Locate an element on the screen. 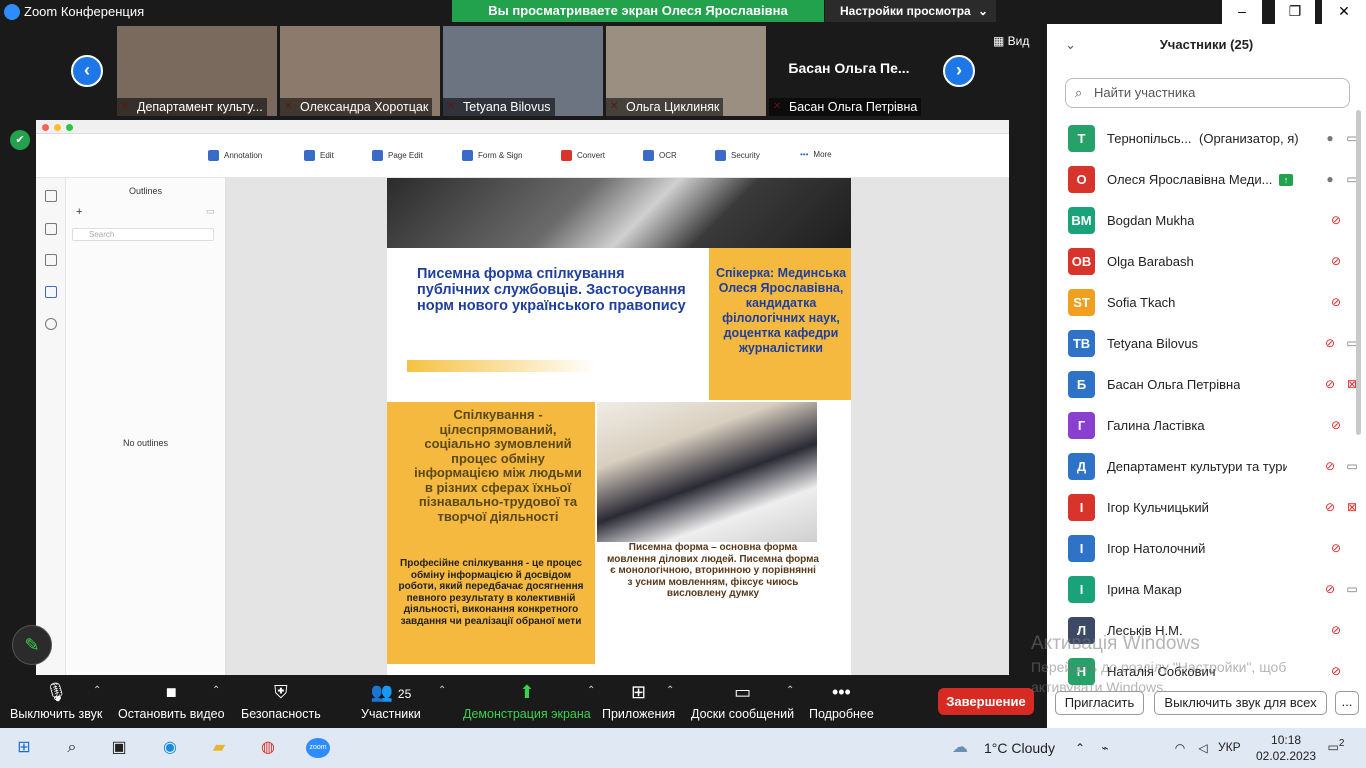 This screenshot has height=768, width=1366. participant-row: Г Галина Ластівка ⊘ is located at coordinates (1206, 425).